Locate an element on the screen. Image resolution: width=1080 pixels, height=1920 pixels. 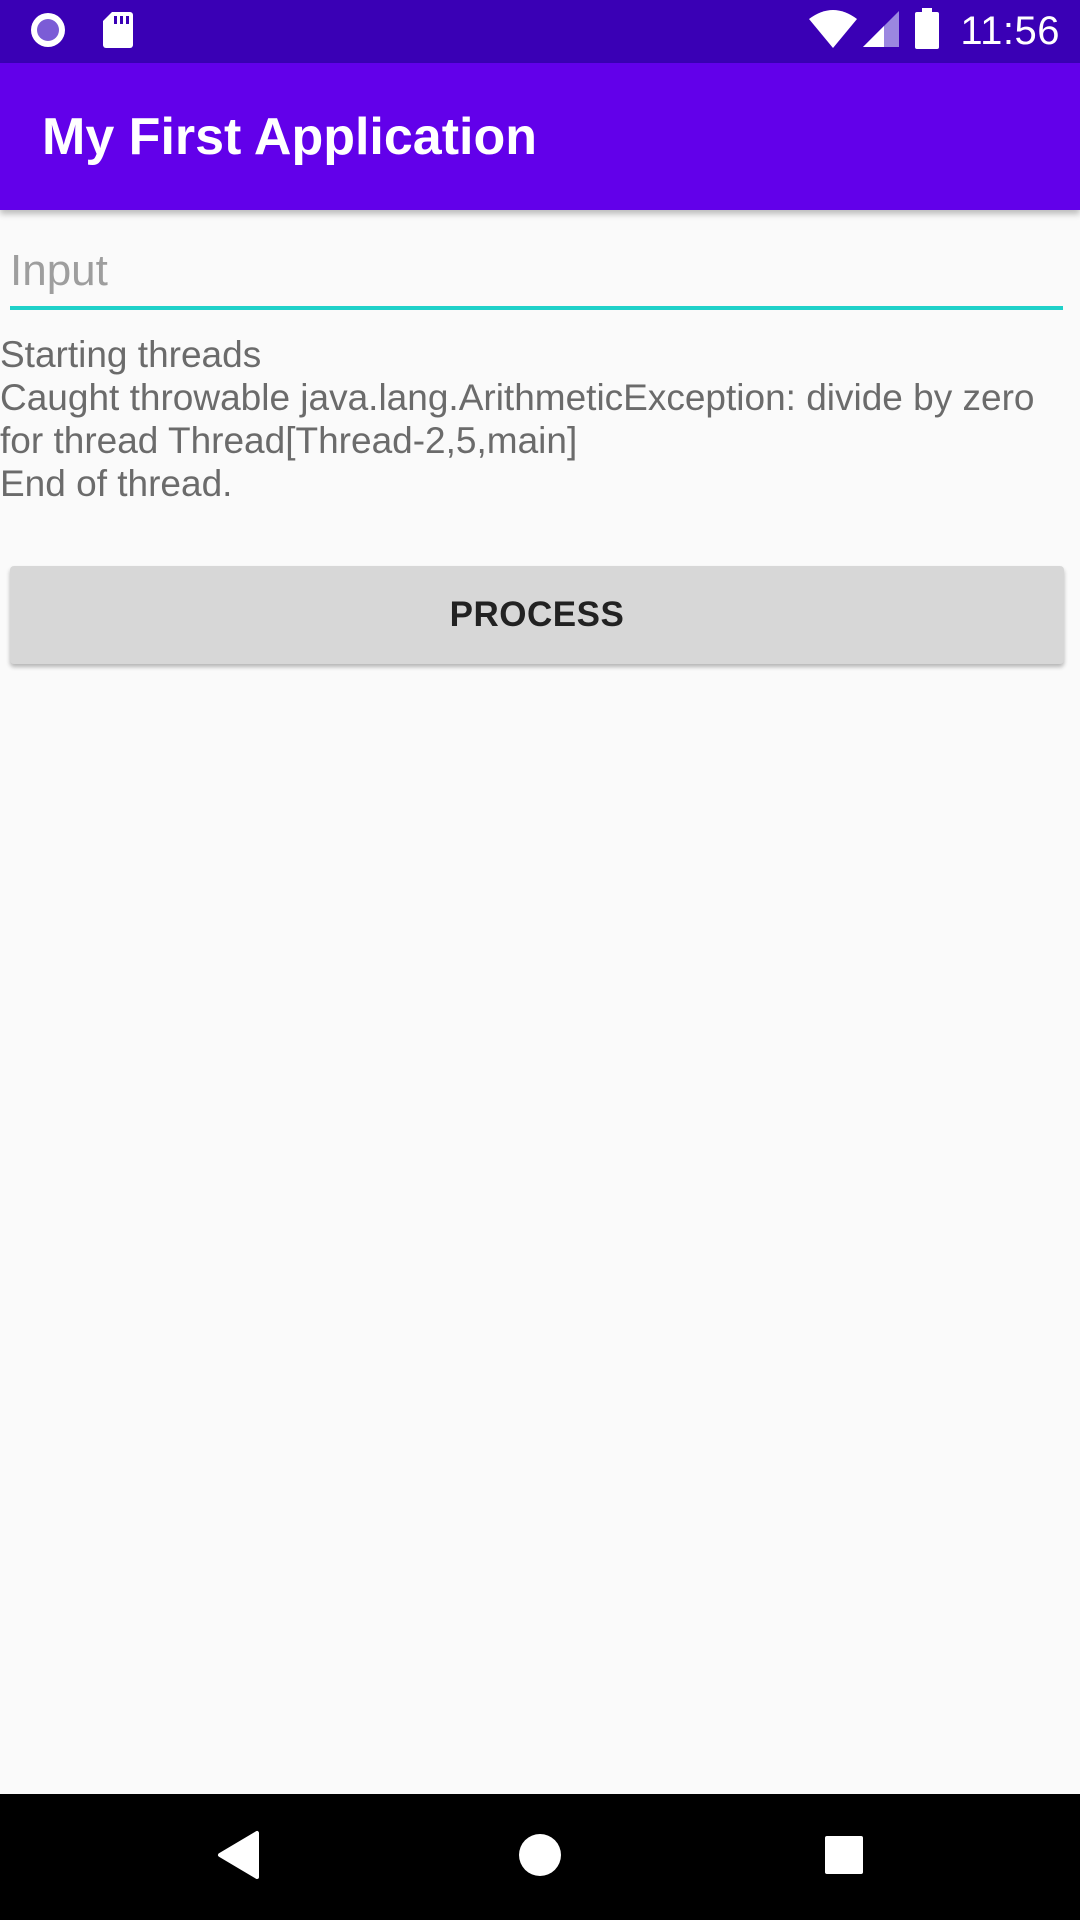
status-time: 11:56 is located at coordinates (1010, 30).